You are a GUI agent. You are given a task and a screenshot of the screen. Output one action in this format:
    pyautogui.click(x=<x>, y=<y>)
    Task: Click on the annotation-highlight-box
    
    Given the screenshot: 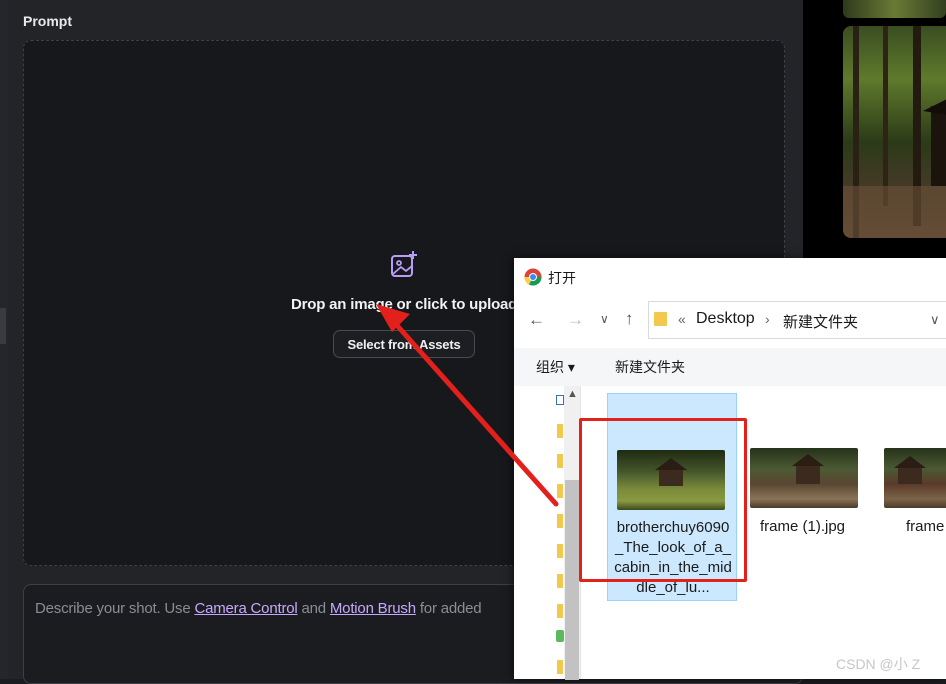 What is the action you would take?
    pyautogui.click(x=663, y=500)
    